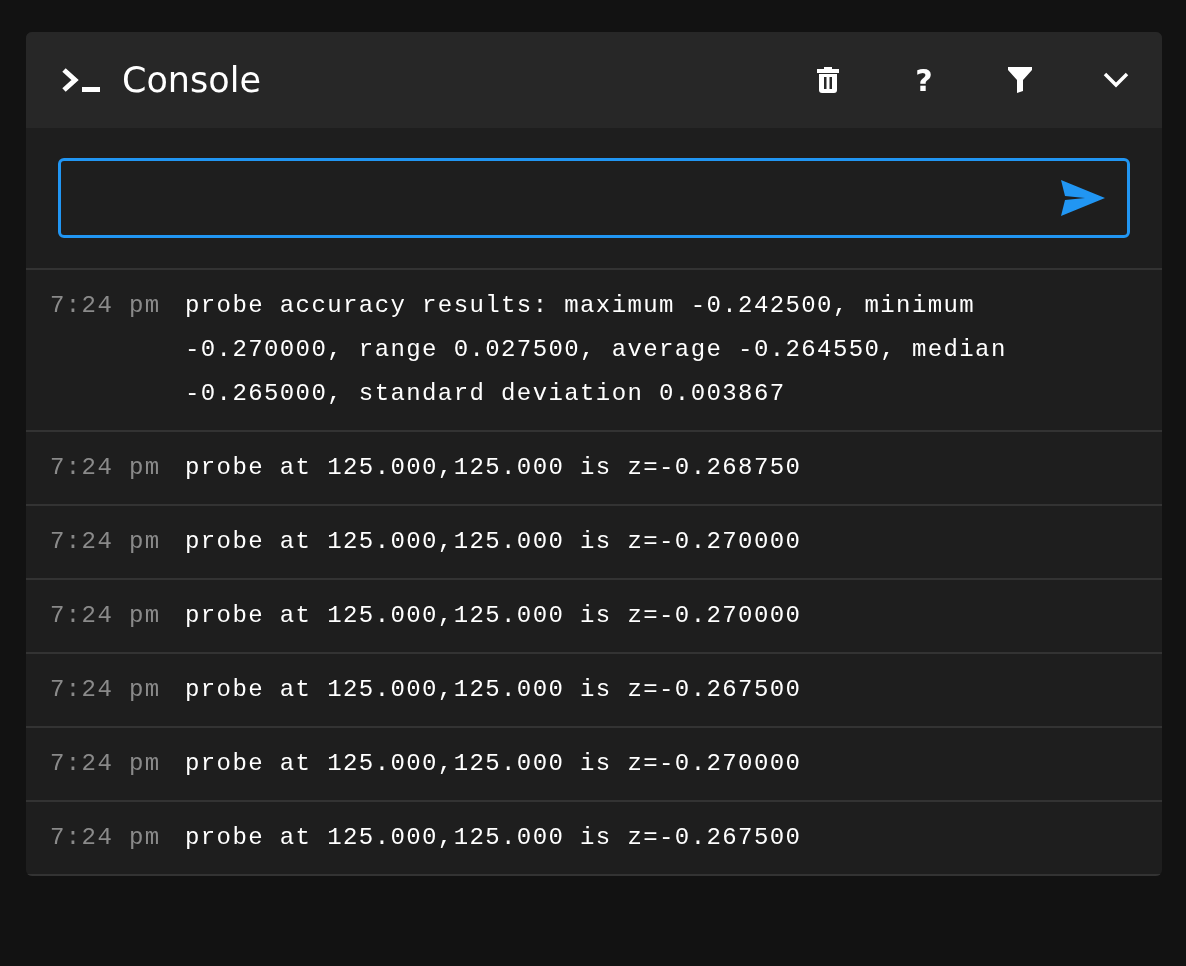 The height and width of the screenshot is (966, 1186). What do you see at coordinates (596, 350) in the screenshot?
I see `log-message: probe accuracy results: maximum -0.242500, minimum -0.270000, range 0.027500, average -0.264550, median -0.265000, standard deviation 0.003867` at bounding box center [596, 350].